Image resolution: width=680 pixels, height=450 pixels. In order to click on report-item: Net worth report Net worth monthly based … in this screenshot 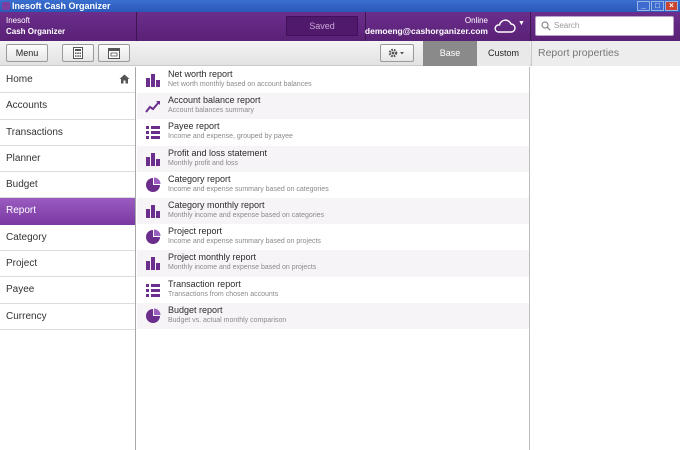, I will do `click(333, 80)`.